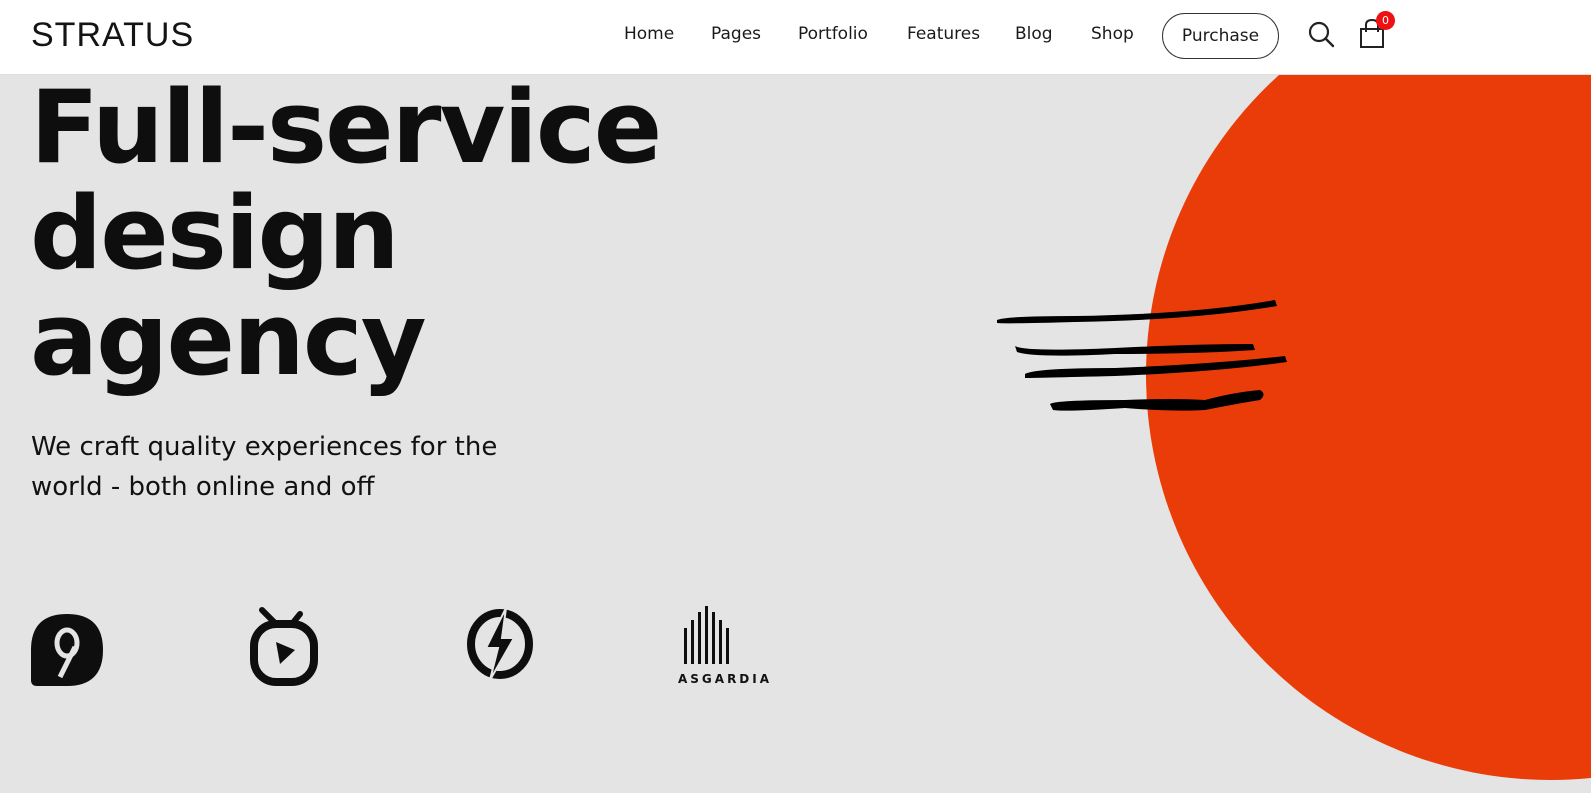 This screenshot has height=793, width=1591. What do you see at coordinates (736, 34) in the screenshot?
I see `nav-item-pages: Pages` at bounding box center [736, 34].